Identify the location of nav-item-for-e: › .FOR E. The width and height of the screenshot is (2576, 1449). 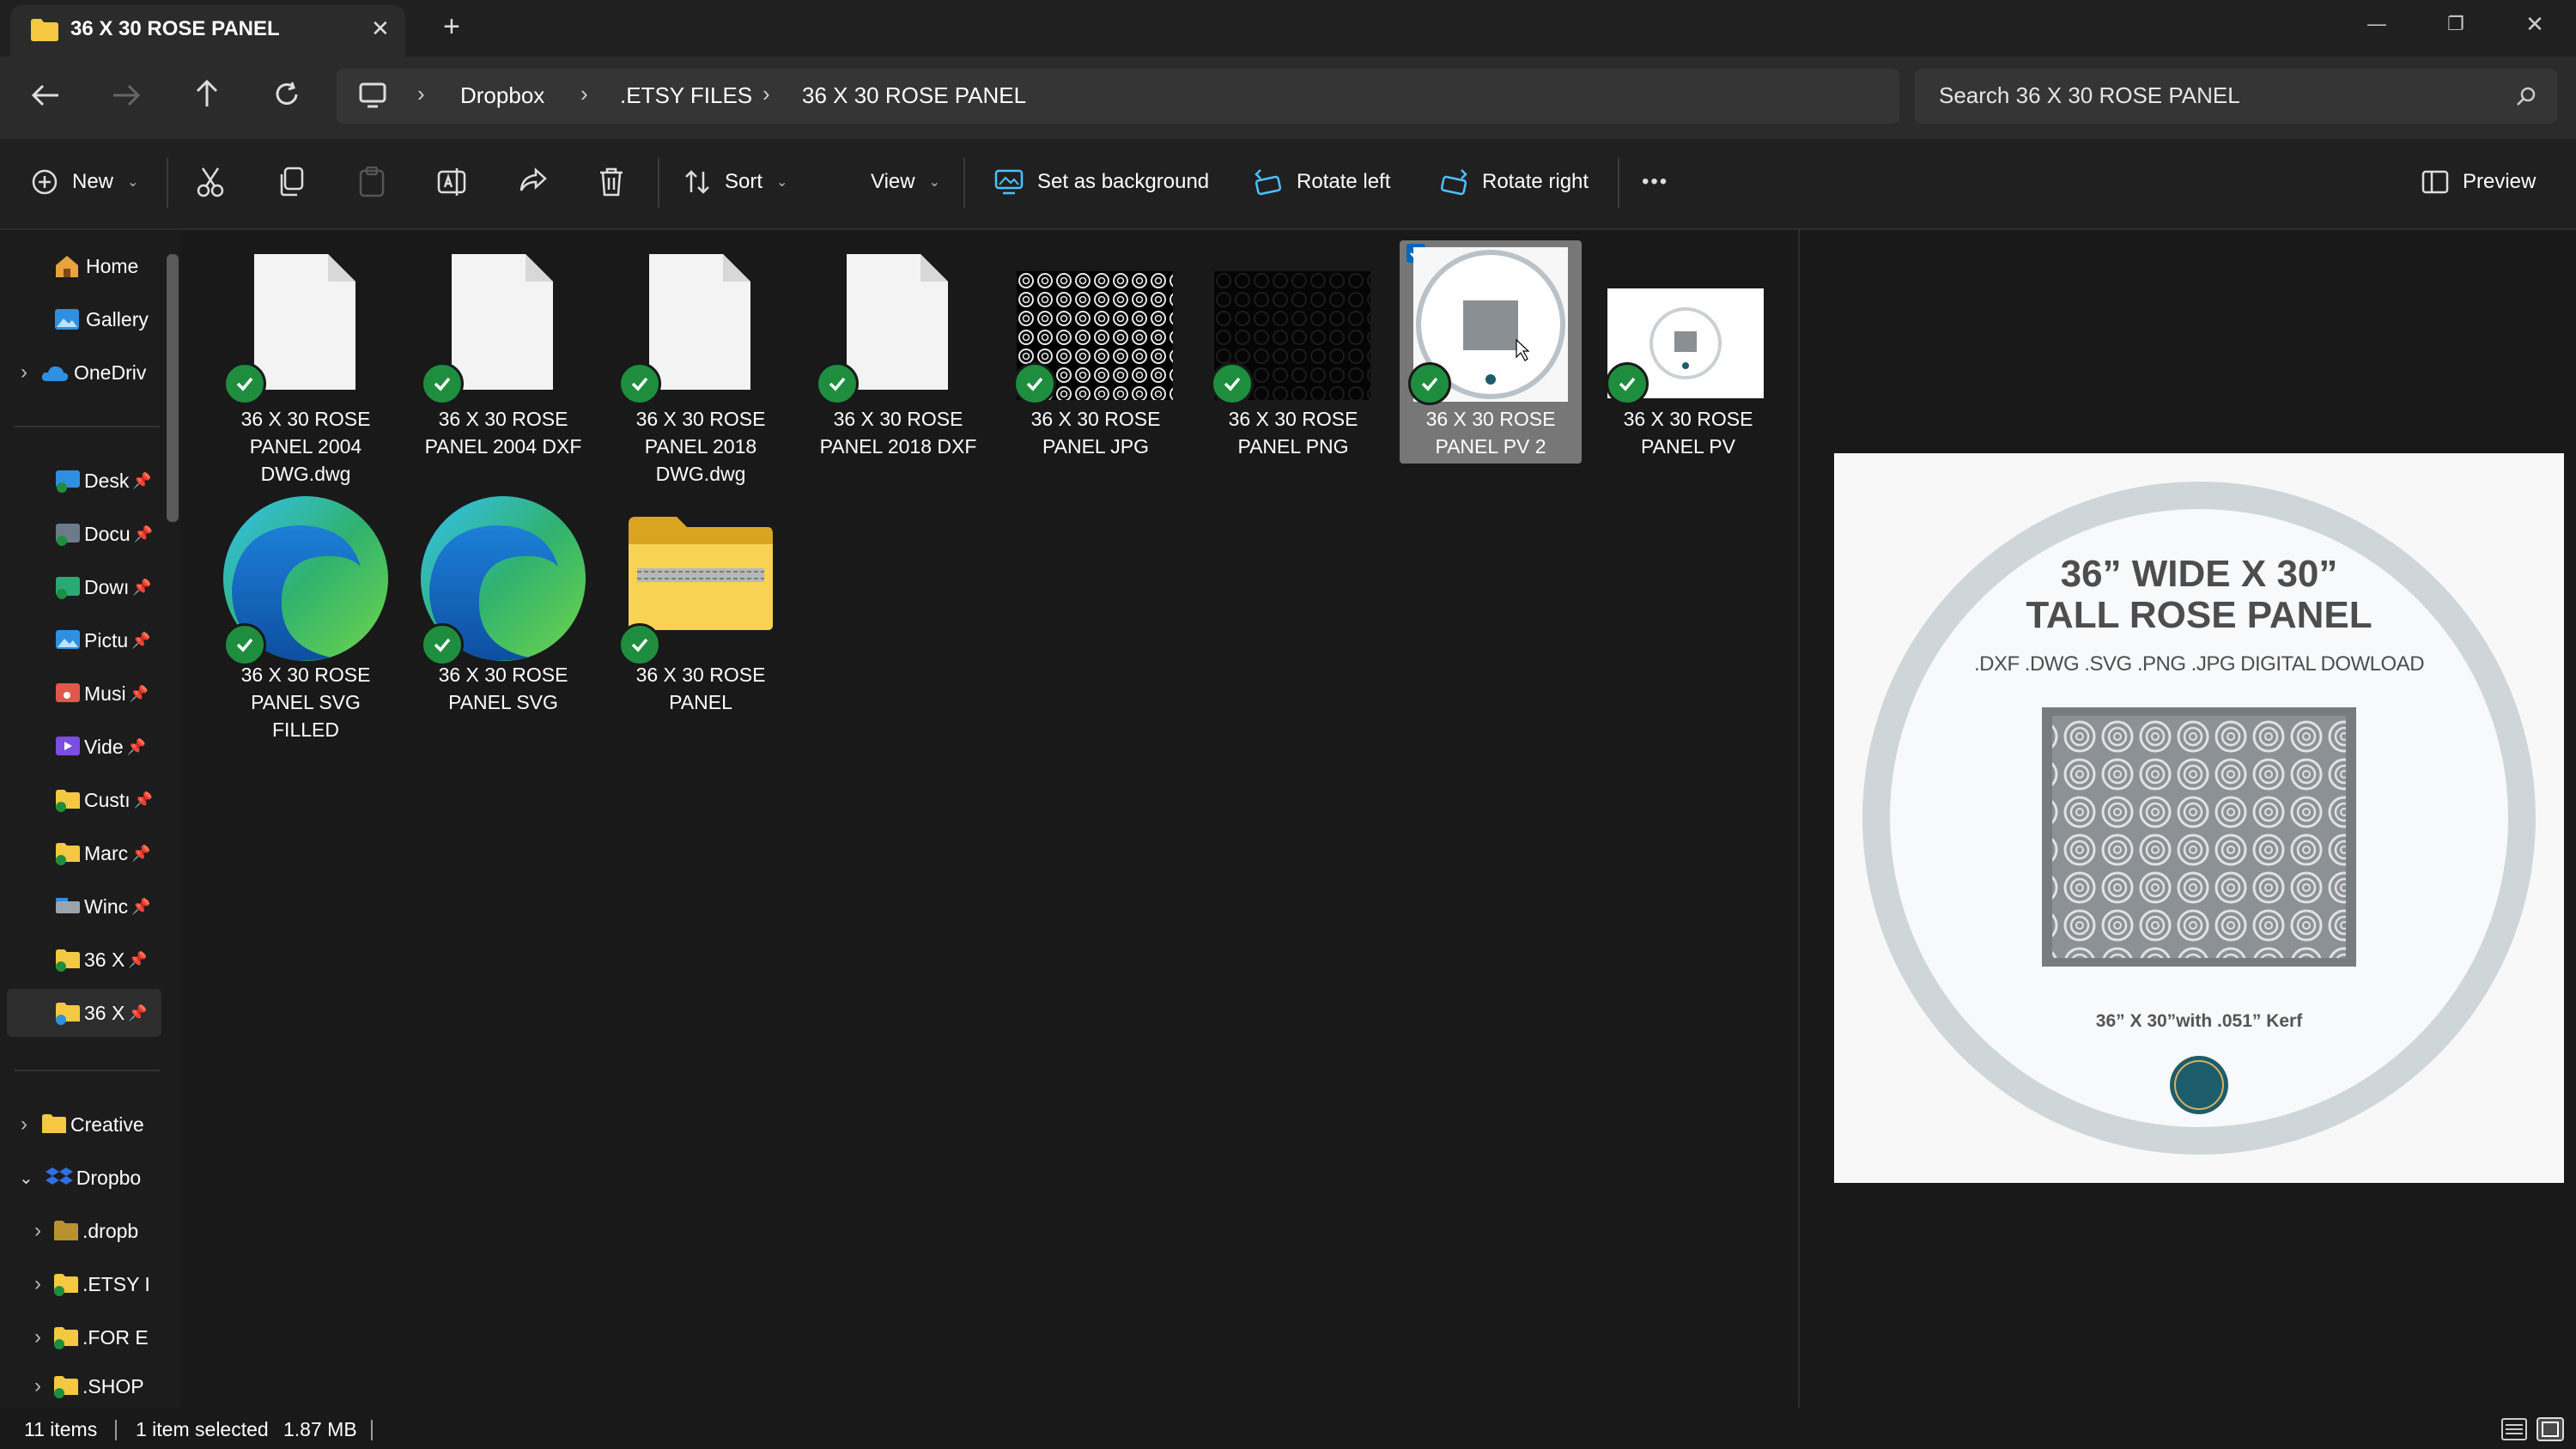
(84, 1337).